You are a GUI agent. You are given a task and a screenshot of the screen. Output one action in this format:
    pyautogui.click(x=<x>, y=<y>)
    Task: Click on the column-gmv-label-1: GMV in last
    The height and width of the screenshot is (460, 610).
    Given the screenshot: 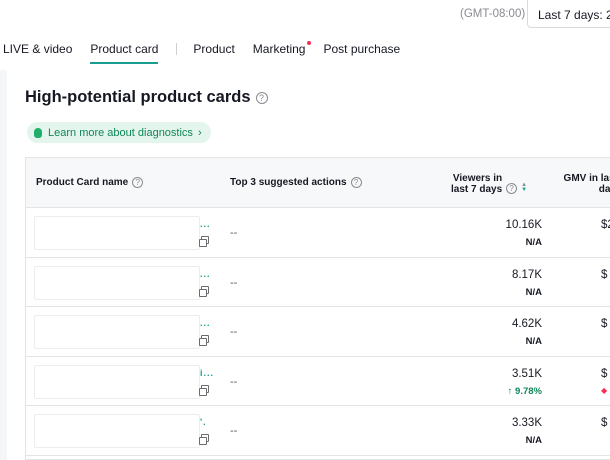 What is the action you would take?
    pyautogui.click(x=586, y=178)
    